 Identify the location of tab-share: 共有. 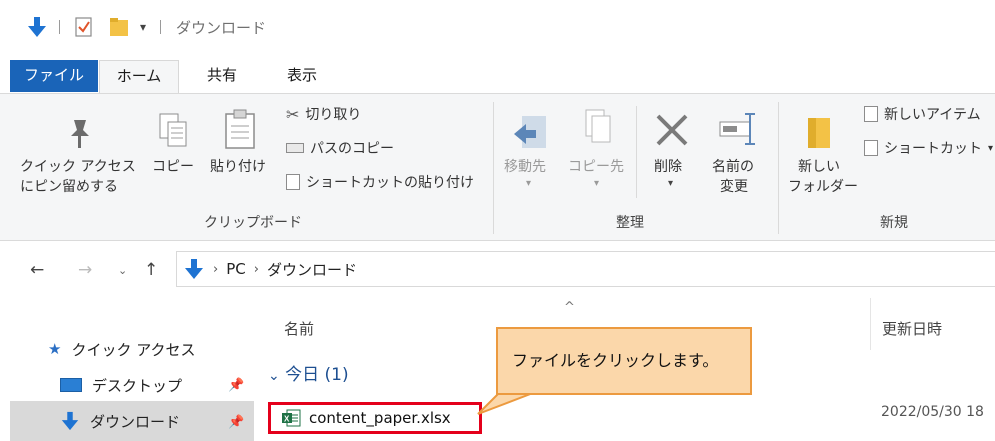
(222, 76).